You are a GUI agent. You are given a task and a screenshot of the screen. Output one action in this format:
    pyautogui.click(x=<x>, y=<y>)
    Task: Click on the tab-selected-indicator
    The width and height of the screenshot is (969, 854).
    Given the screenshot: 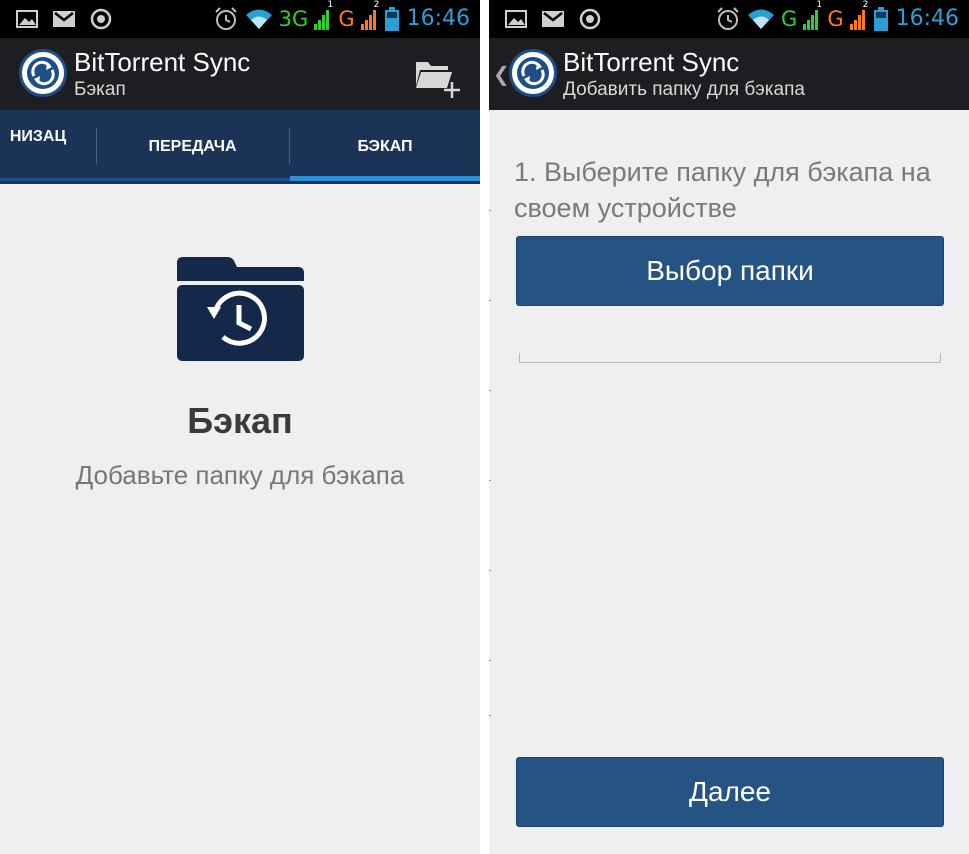 What is the action you would take?
    pyautogui.click(x=385, y=178)
    